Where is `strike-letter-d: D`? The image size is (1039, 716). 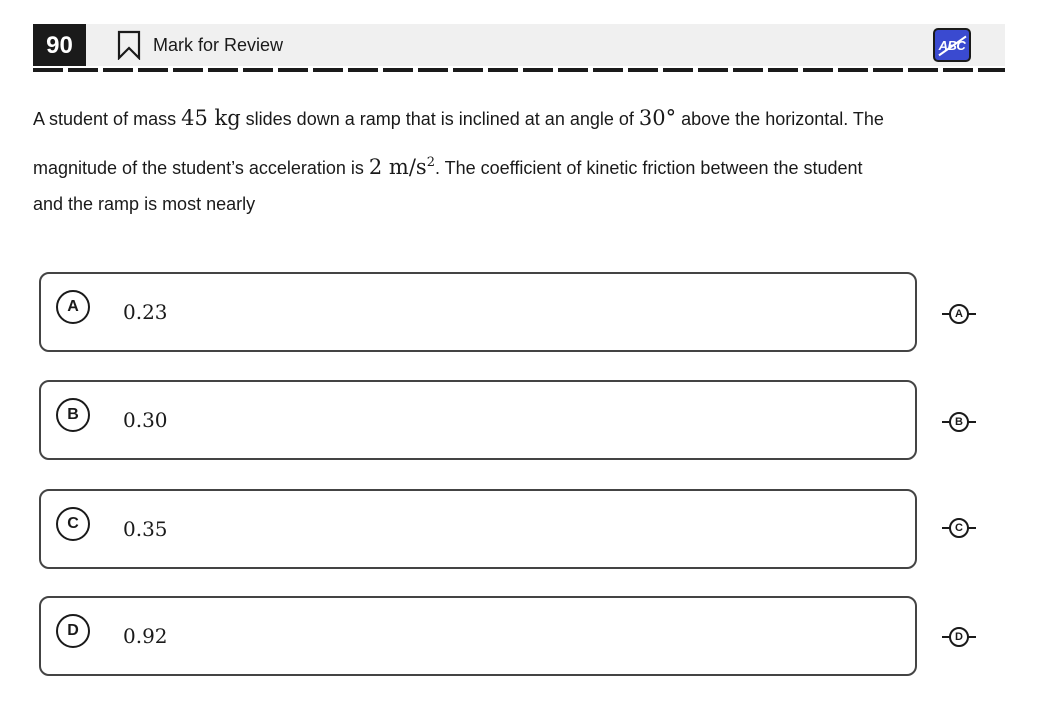
strike-letter-d: D is located at coordinates (959, 637).